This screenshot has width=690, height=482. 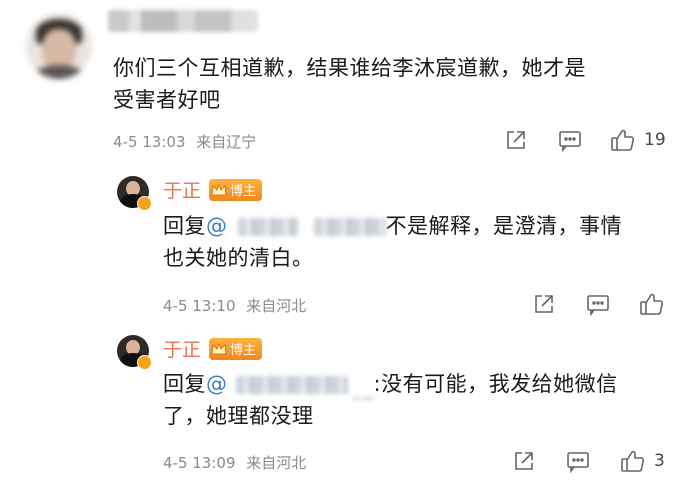 What do you see at coordinates (390, 400) in the screenshot?
I see `reply-text: 回复@:没有可能，我发给她微信 了，她理都没理` at bounding box center [390, 400].